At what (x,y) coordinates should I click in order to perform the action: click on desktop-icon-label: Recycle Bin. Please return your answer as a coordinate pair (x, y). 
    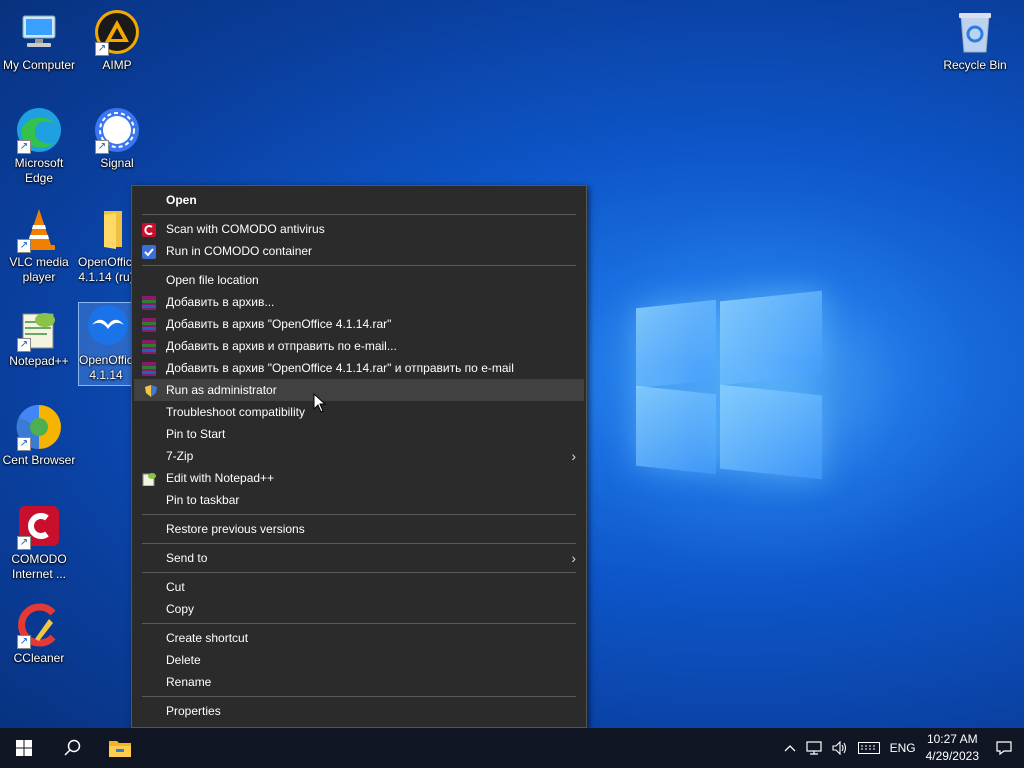
    Looking at the image, I should click on (975, 65).